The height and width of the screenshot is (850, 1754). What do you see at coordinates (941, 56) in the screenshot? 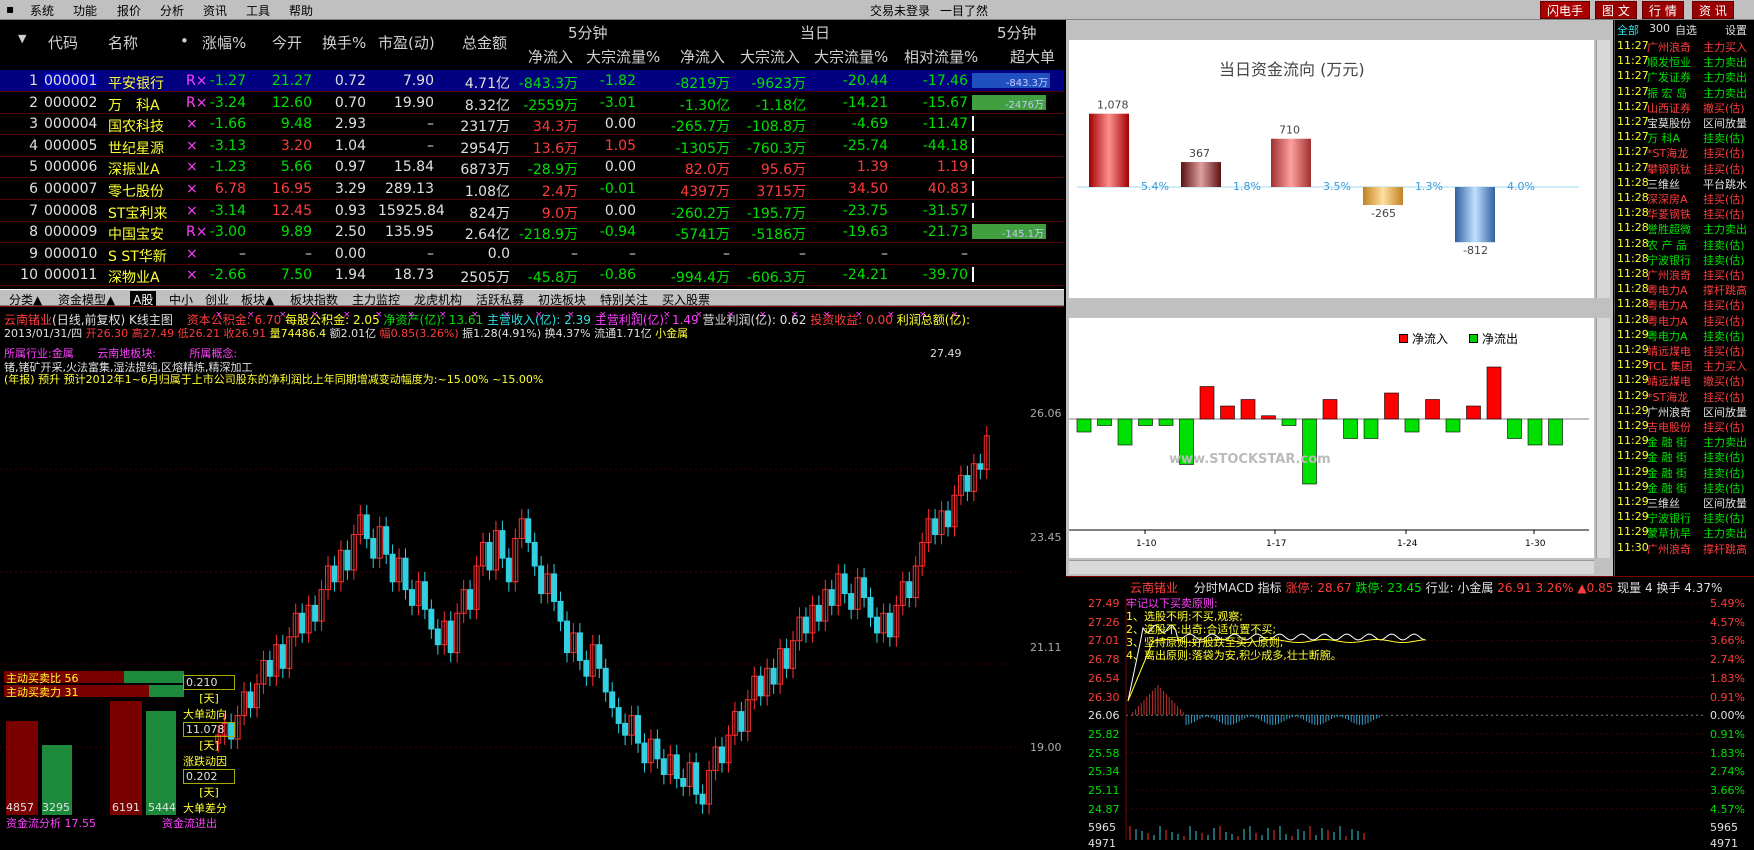
I see `col-rel: 相对流量%` at bounding box center [941, 56].